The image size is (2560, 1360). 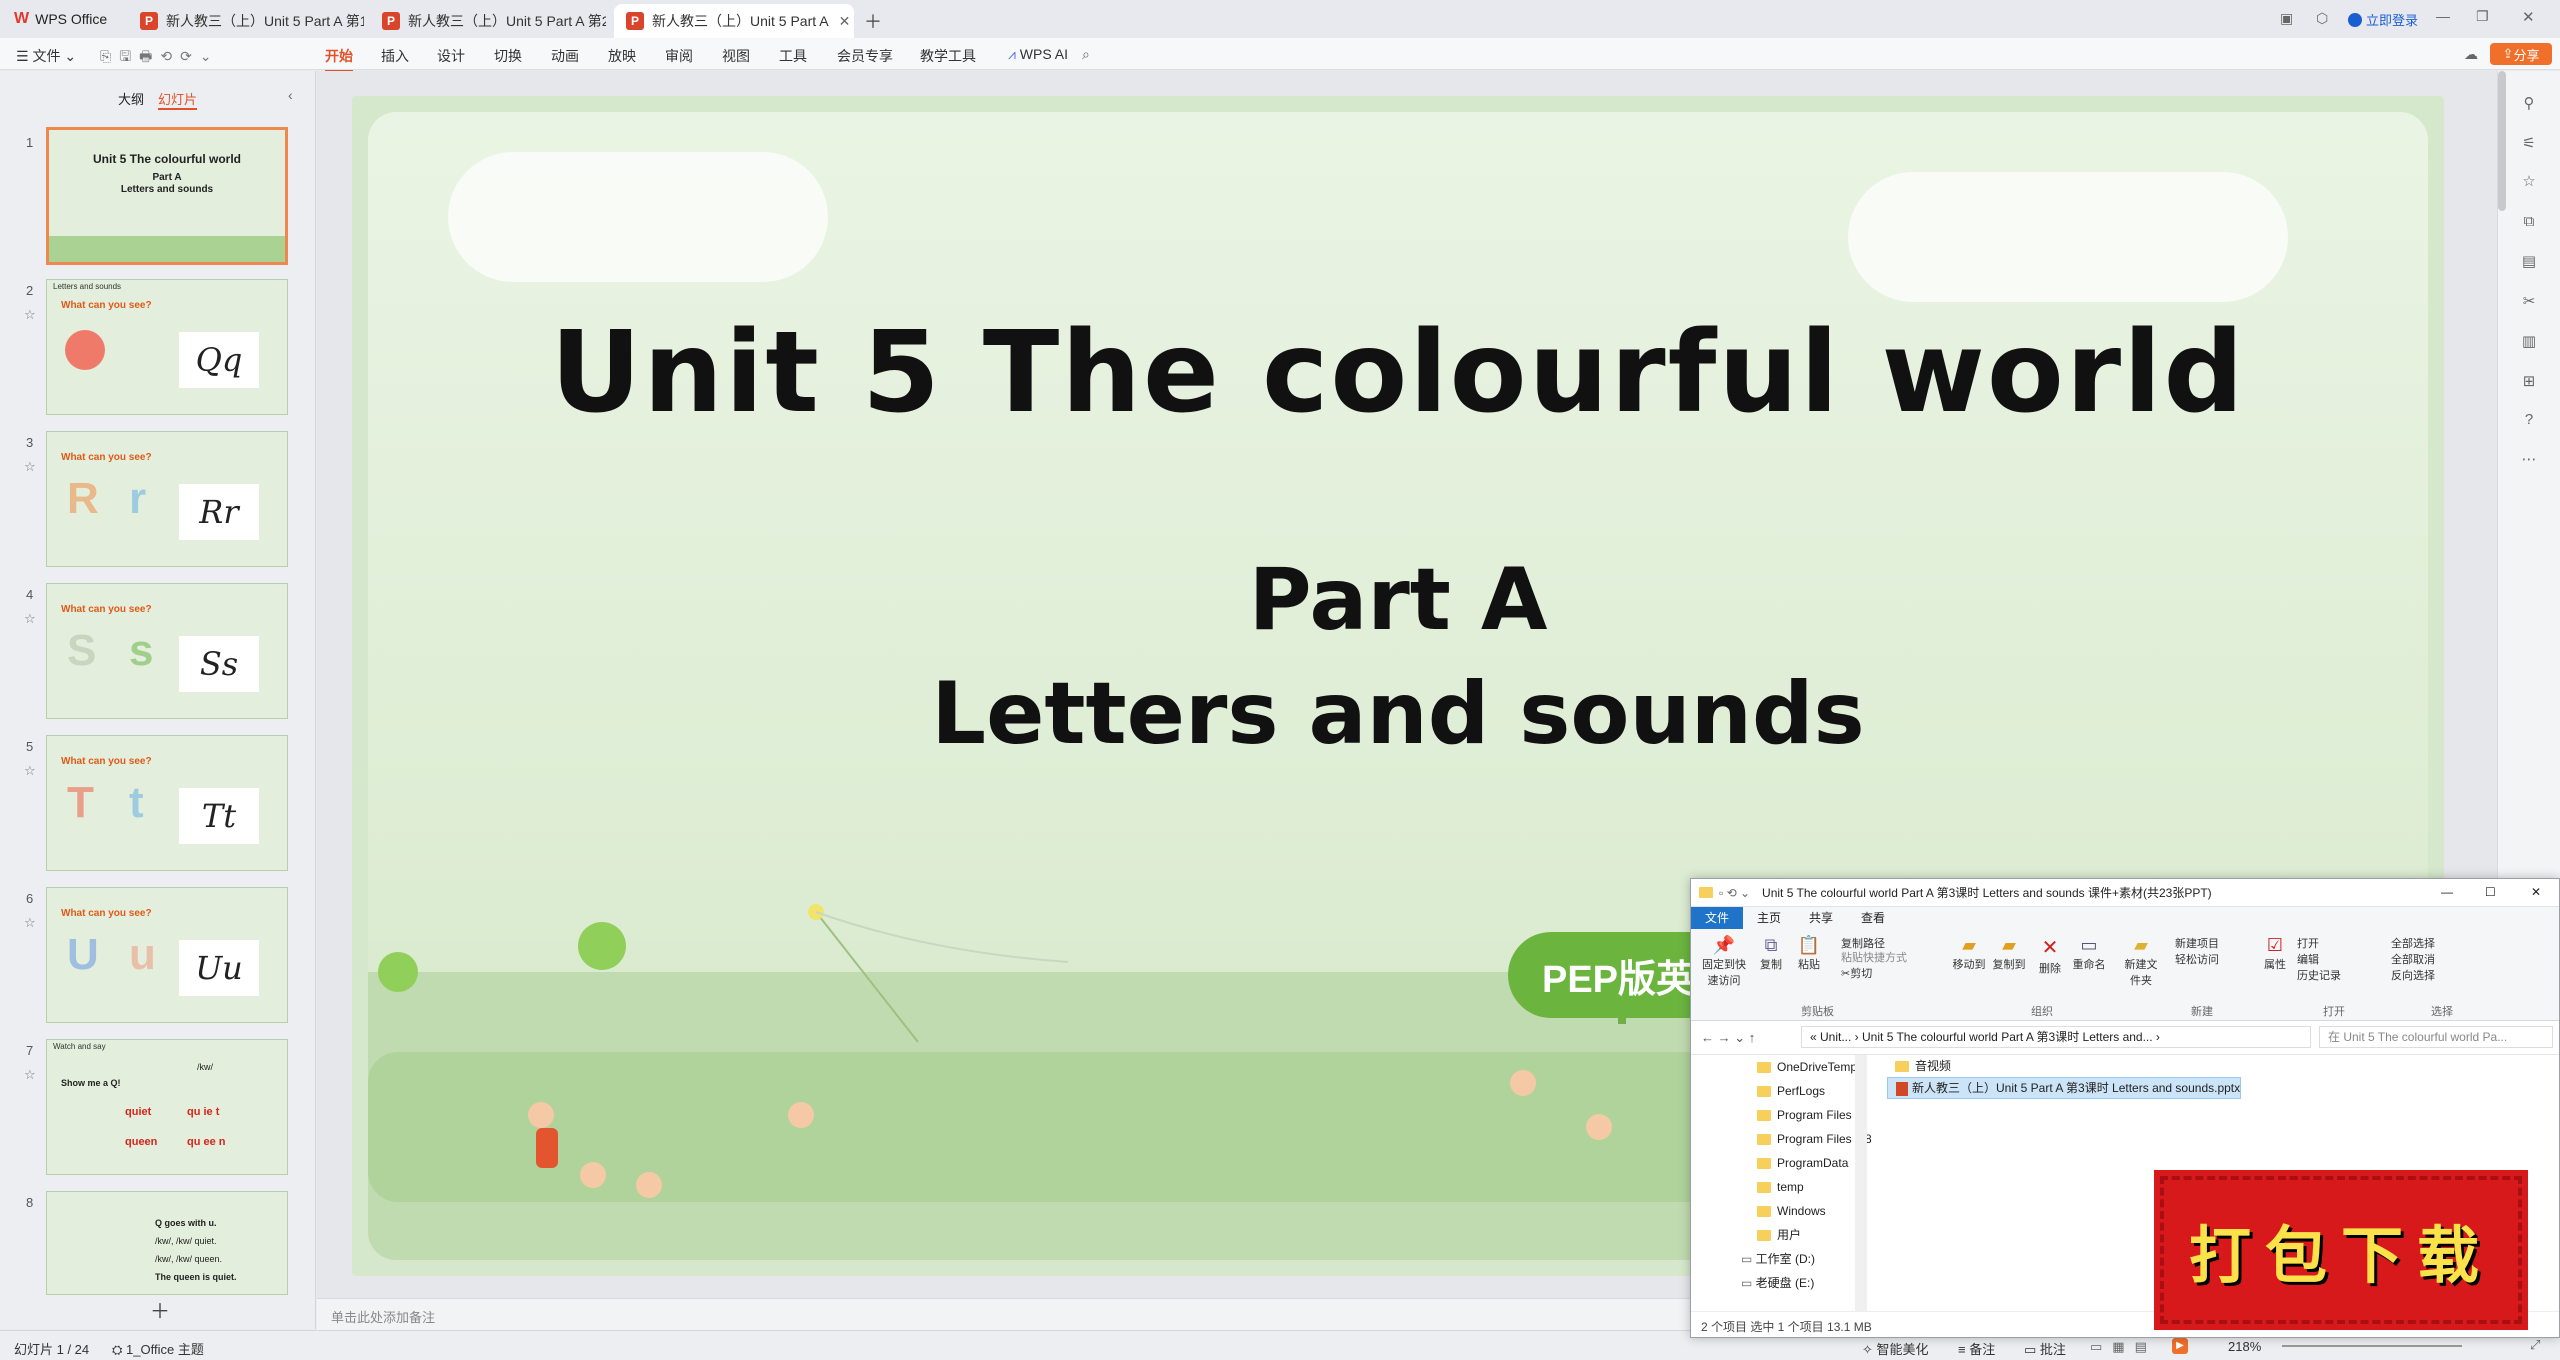 I want to click on move-to-button: ▰ 移动到, so click(x=1969, y=953).